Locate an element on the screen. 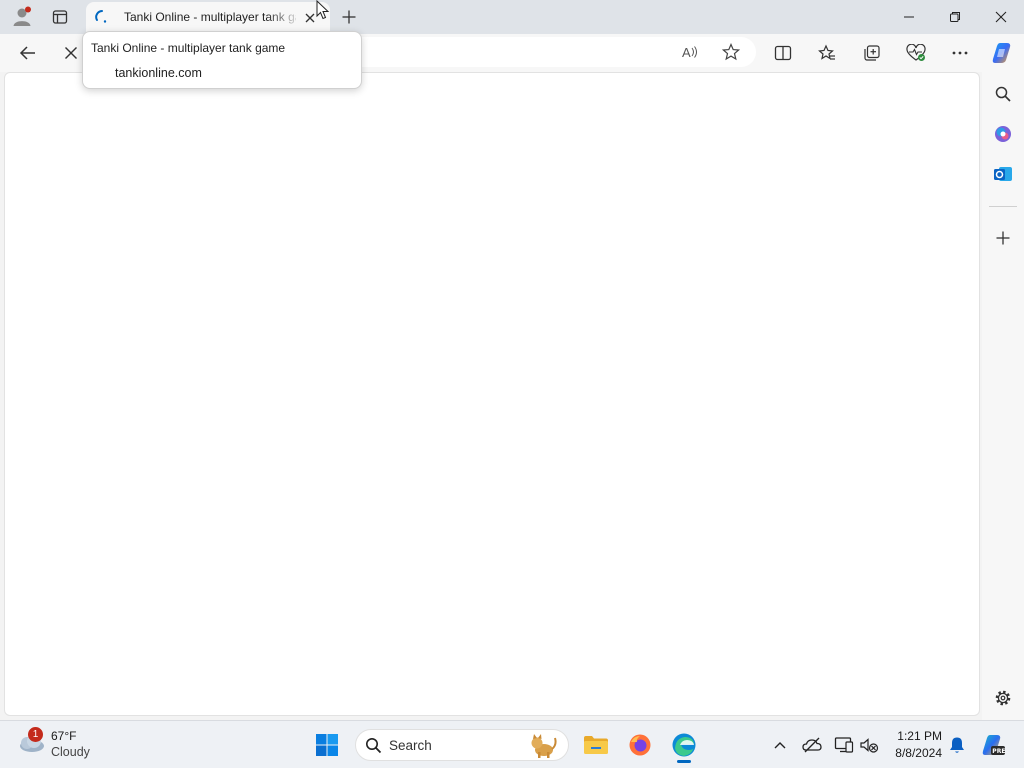 The height and width of the screenshot is (768, 1024). back-arrow-icon is located at coordinates (28, 53).